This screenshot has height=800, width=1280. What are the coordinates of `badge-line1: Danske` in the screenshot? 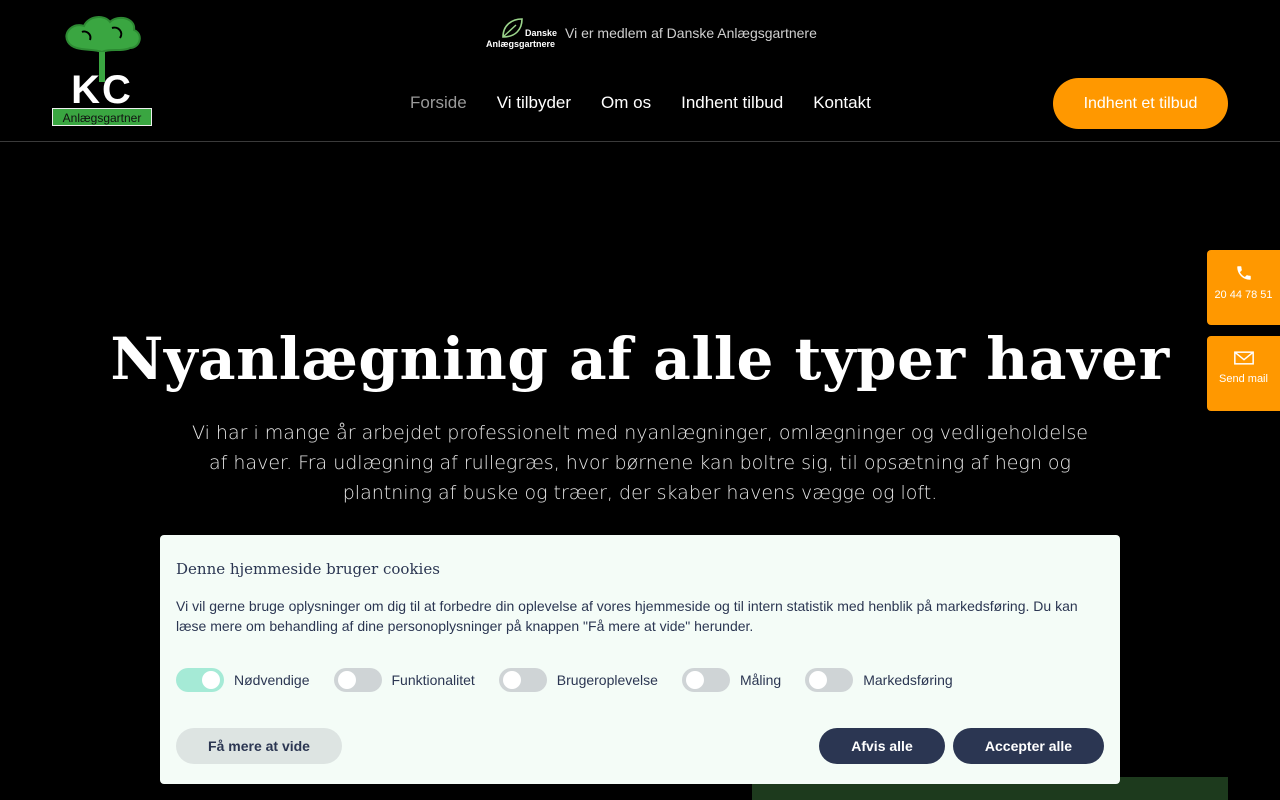 It's located at (541, 33).